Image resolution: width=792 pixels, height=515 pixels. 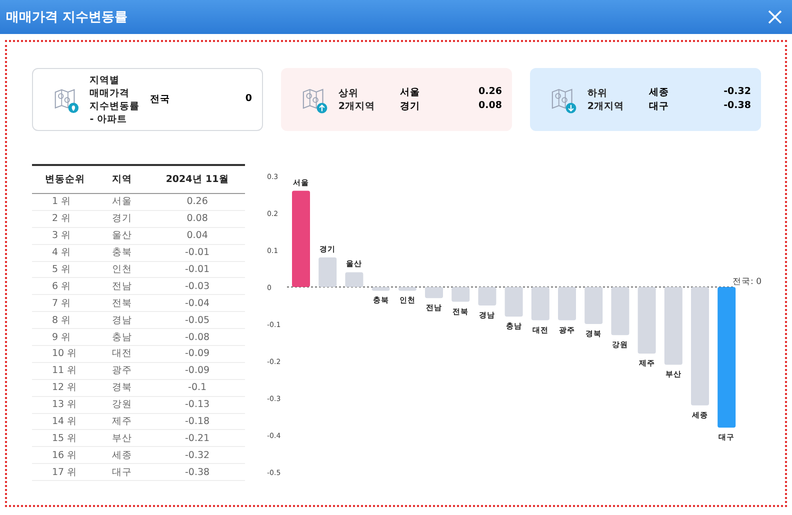 I want to click on annotation-label: 전국: 0, so click(x=747, y=282).